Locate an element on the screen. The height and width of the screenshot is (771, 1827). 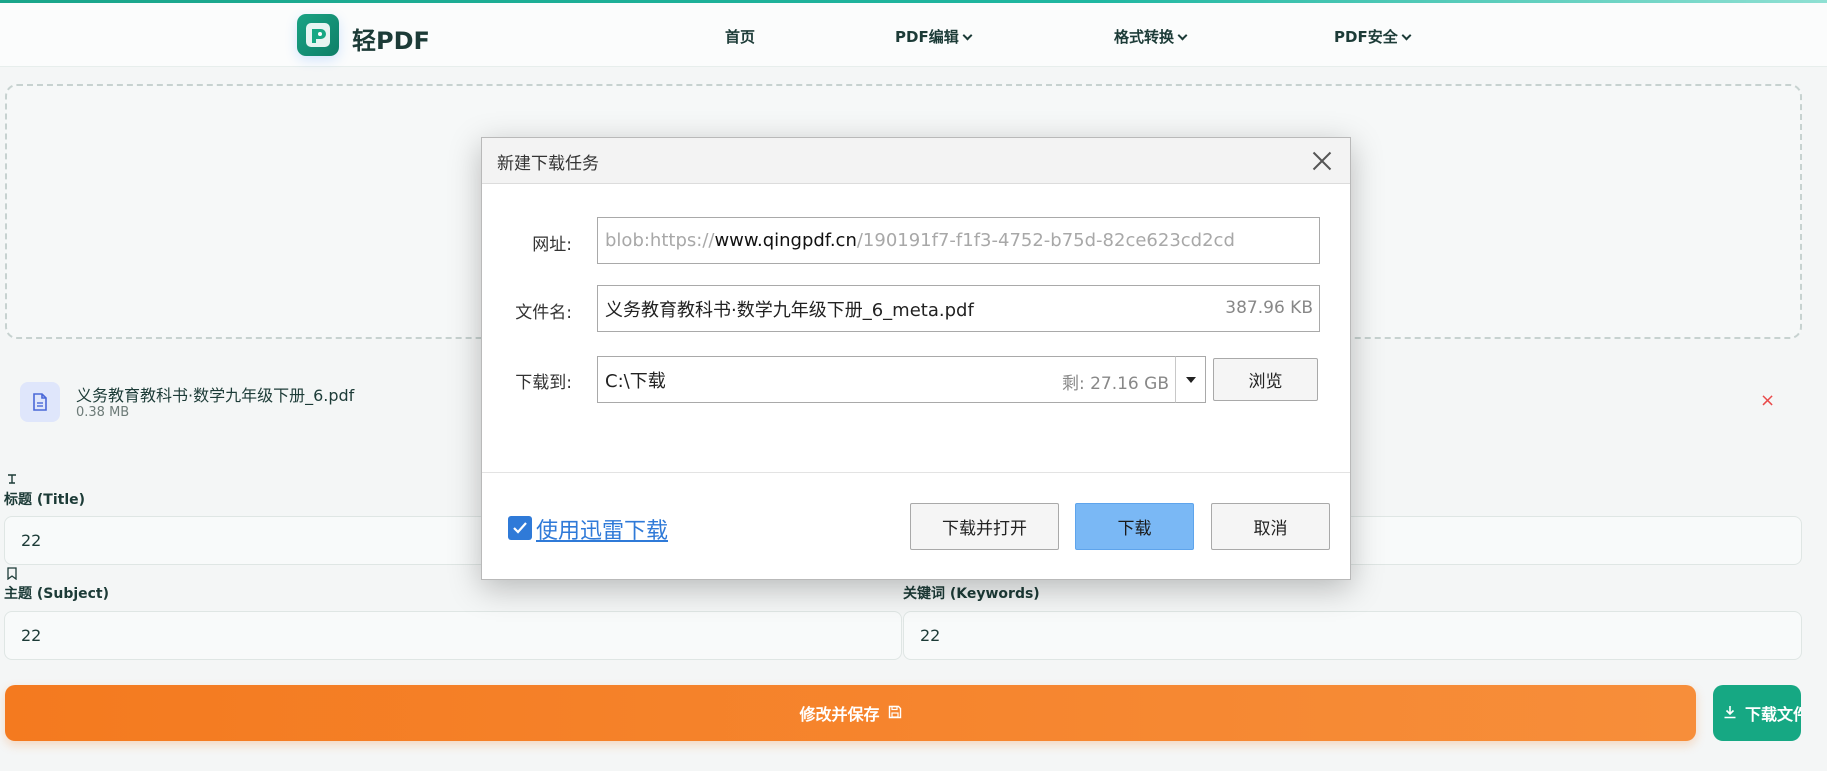
file-name: 义务教育教科书·数学九年级下册_6.pdf is located at coordinates (215, 395).